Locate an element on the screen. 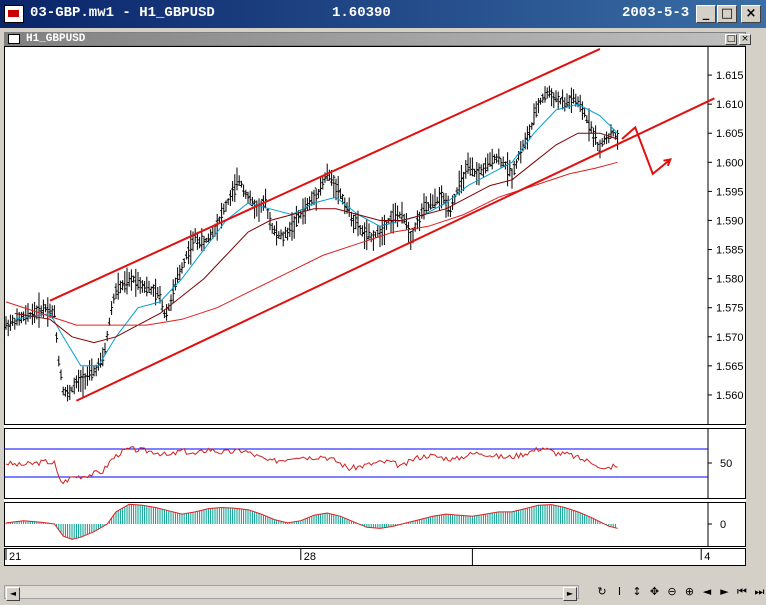 The height and width of the screenshot is (605, 766). price-tick-label: 1.615 is located at coordinates (730, 76).